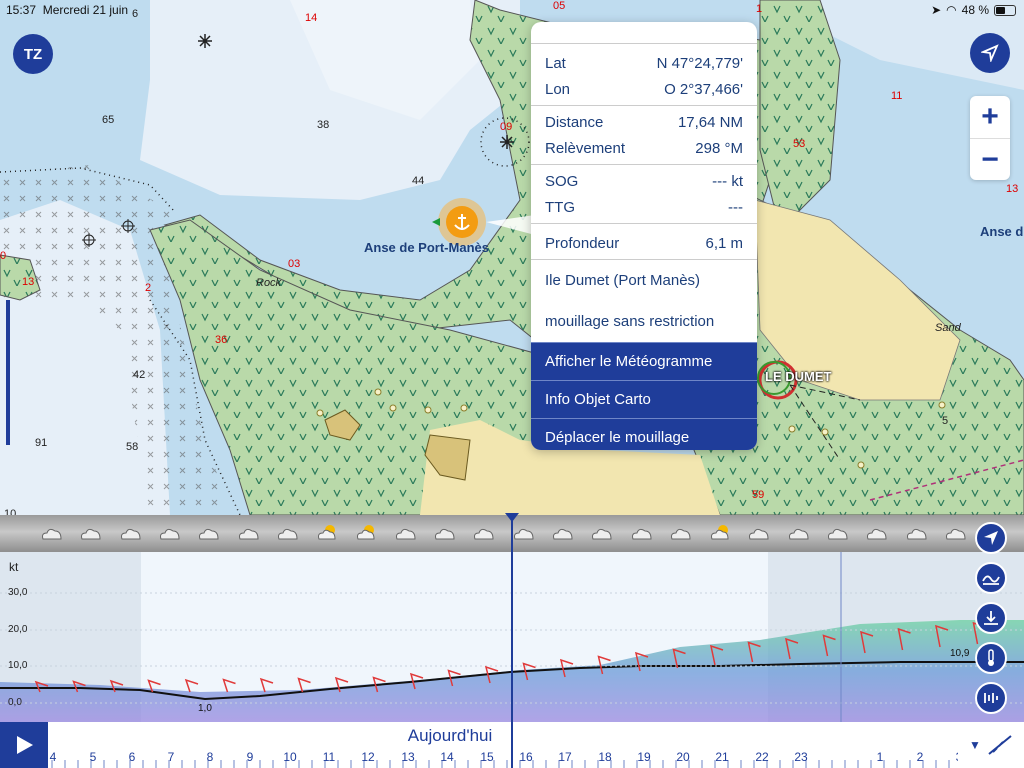 This screenshot has width=1024, height=768. I want to click on locate-button, so click(990, 53).